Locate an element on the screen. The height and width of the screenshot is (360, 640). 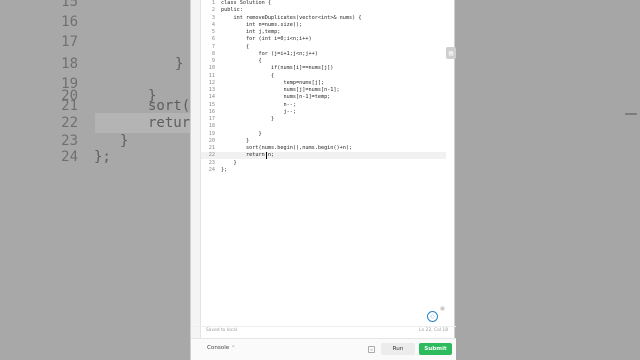
line-number: 21 is located at coordinates (211, 148).